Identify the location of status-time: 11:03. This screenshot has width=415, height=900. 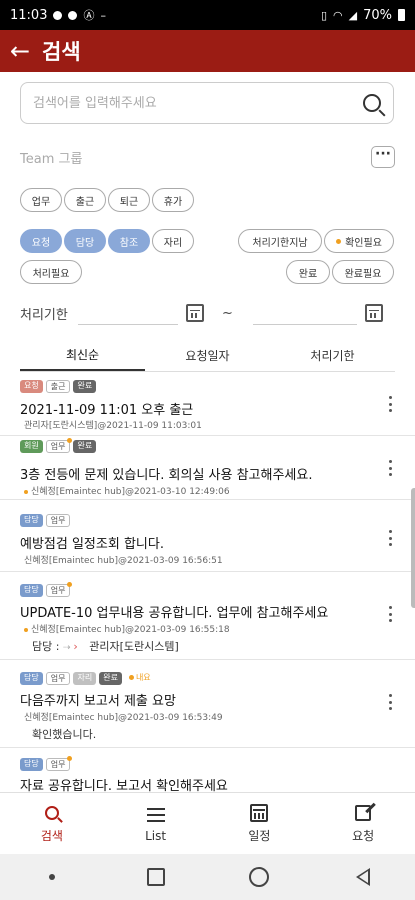
(29, 15).